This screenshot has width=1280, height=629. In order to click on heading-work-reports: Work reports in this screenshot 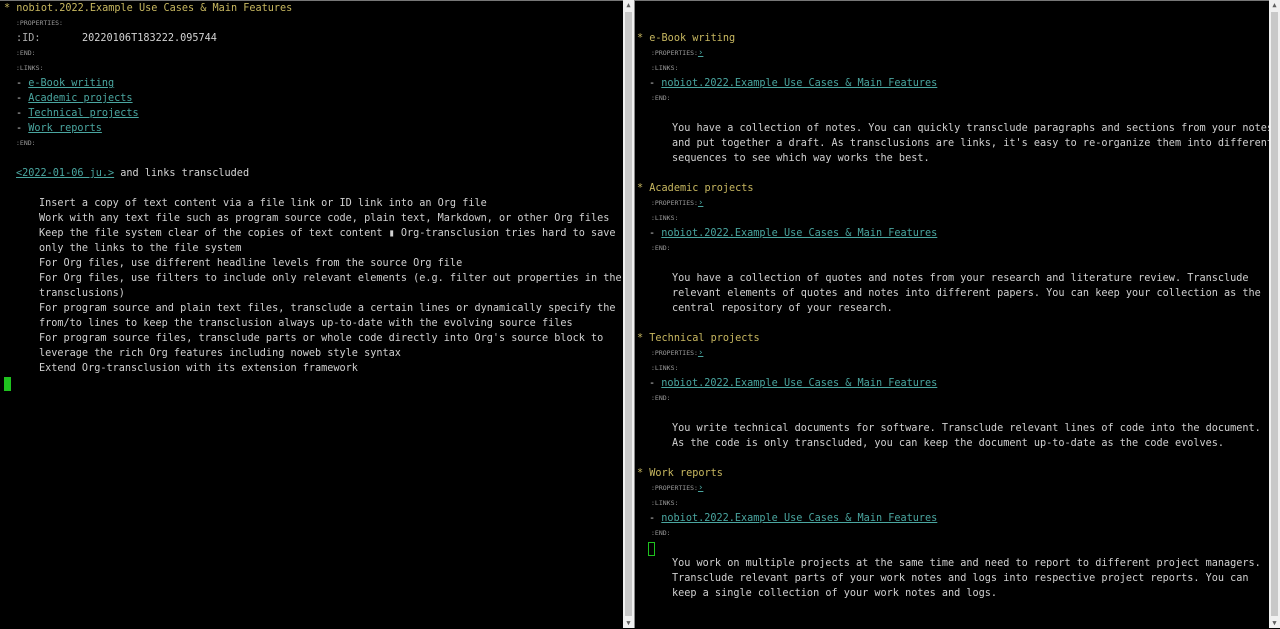, I will do `click(686, 473)`.